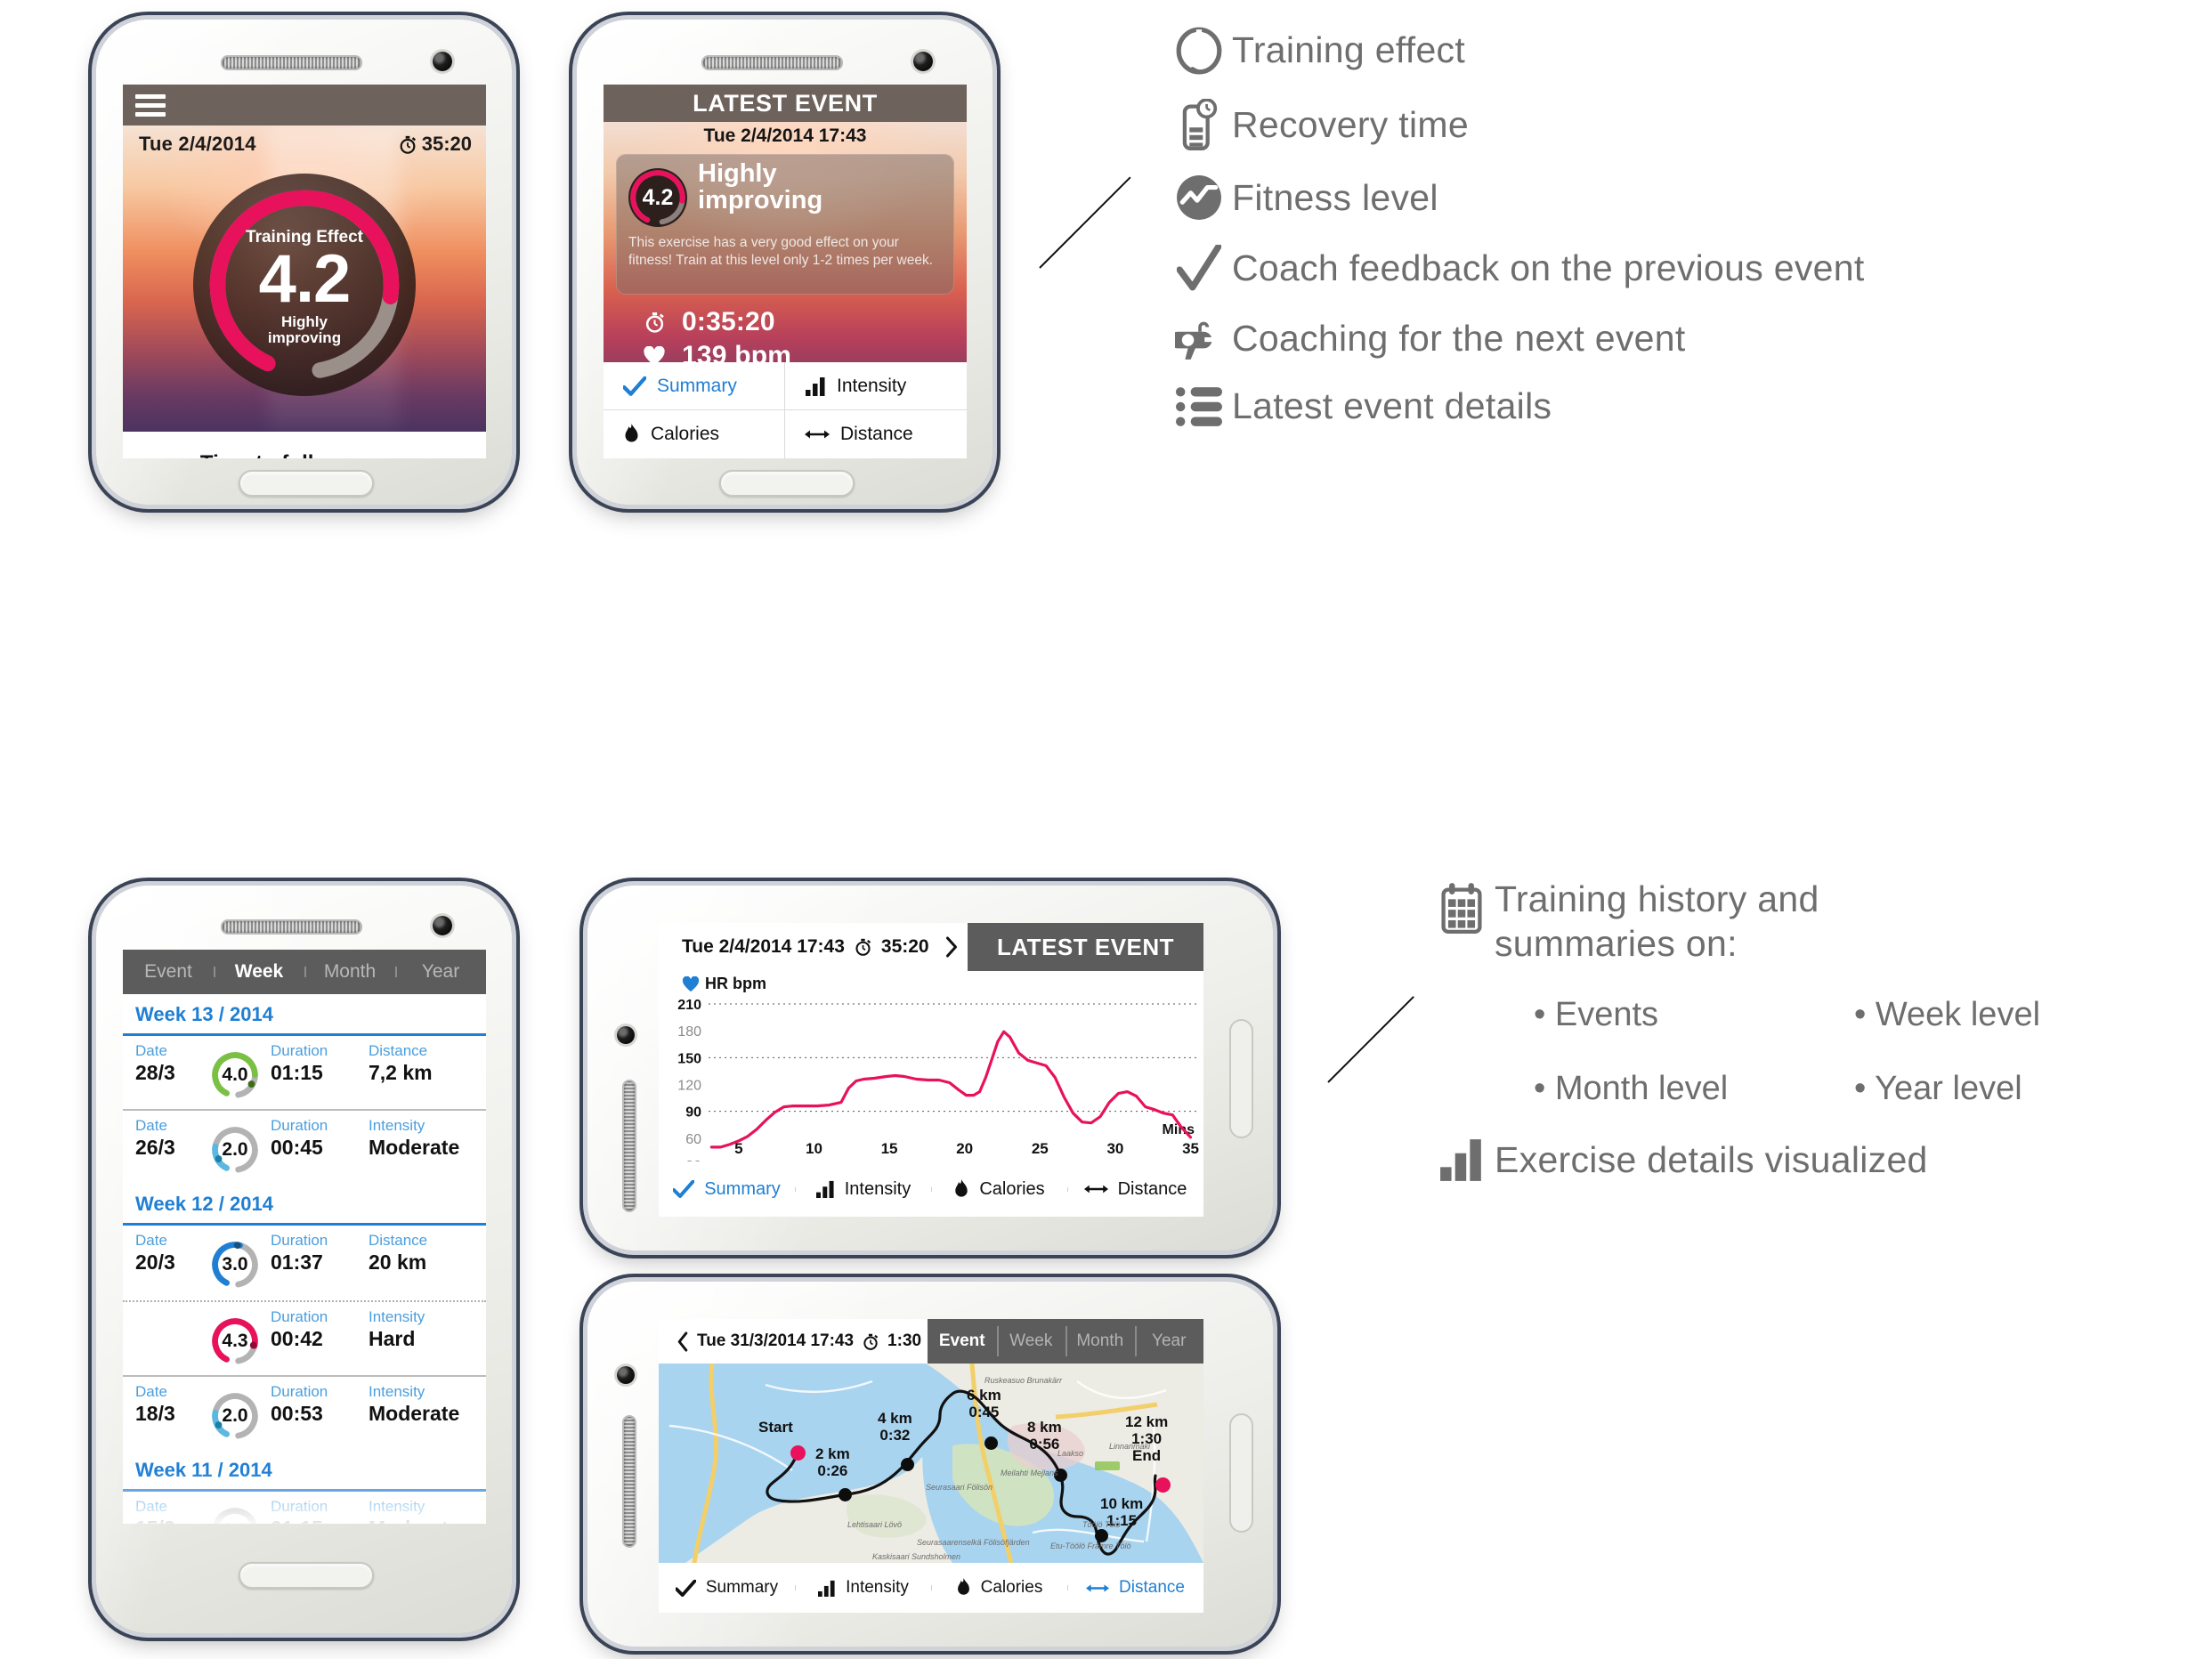 The height and width of the screenshot is (1659, 2212). I want to click on map-place-label: Ruskeasuo Brunakärr, so click(1024, 1380).